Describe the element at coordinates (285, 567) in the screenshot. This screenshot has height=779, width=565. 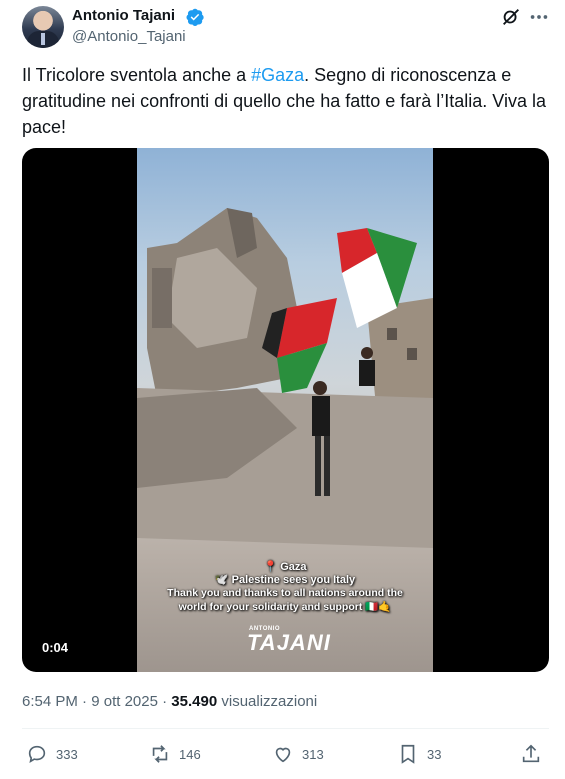
I see `video-caption: 📍 Gaza` at that location.